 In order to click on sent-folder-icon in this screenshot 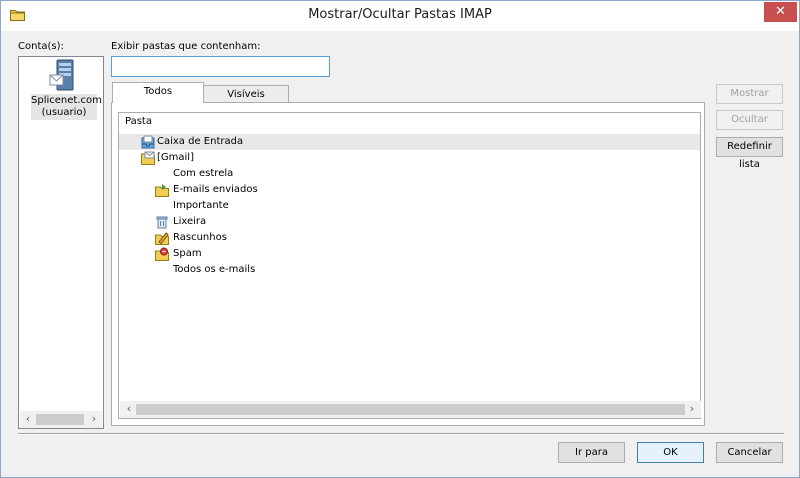, I will do `click(162, 190)`.